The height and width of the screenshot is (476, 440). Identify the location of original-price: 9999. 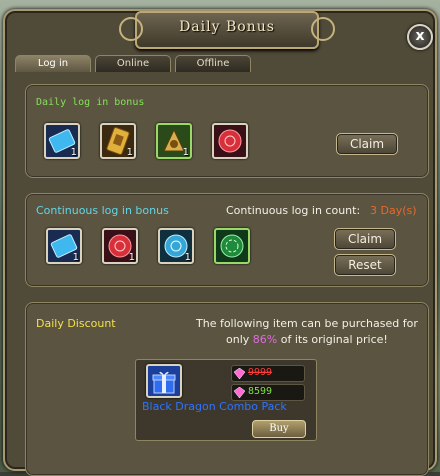
(260, 372).